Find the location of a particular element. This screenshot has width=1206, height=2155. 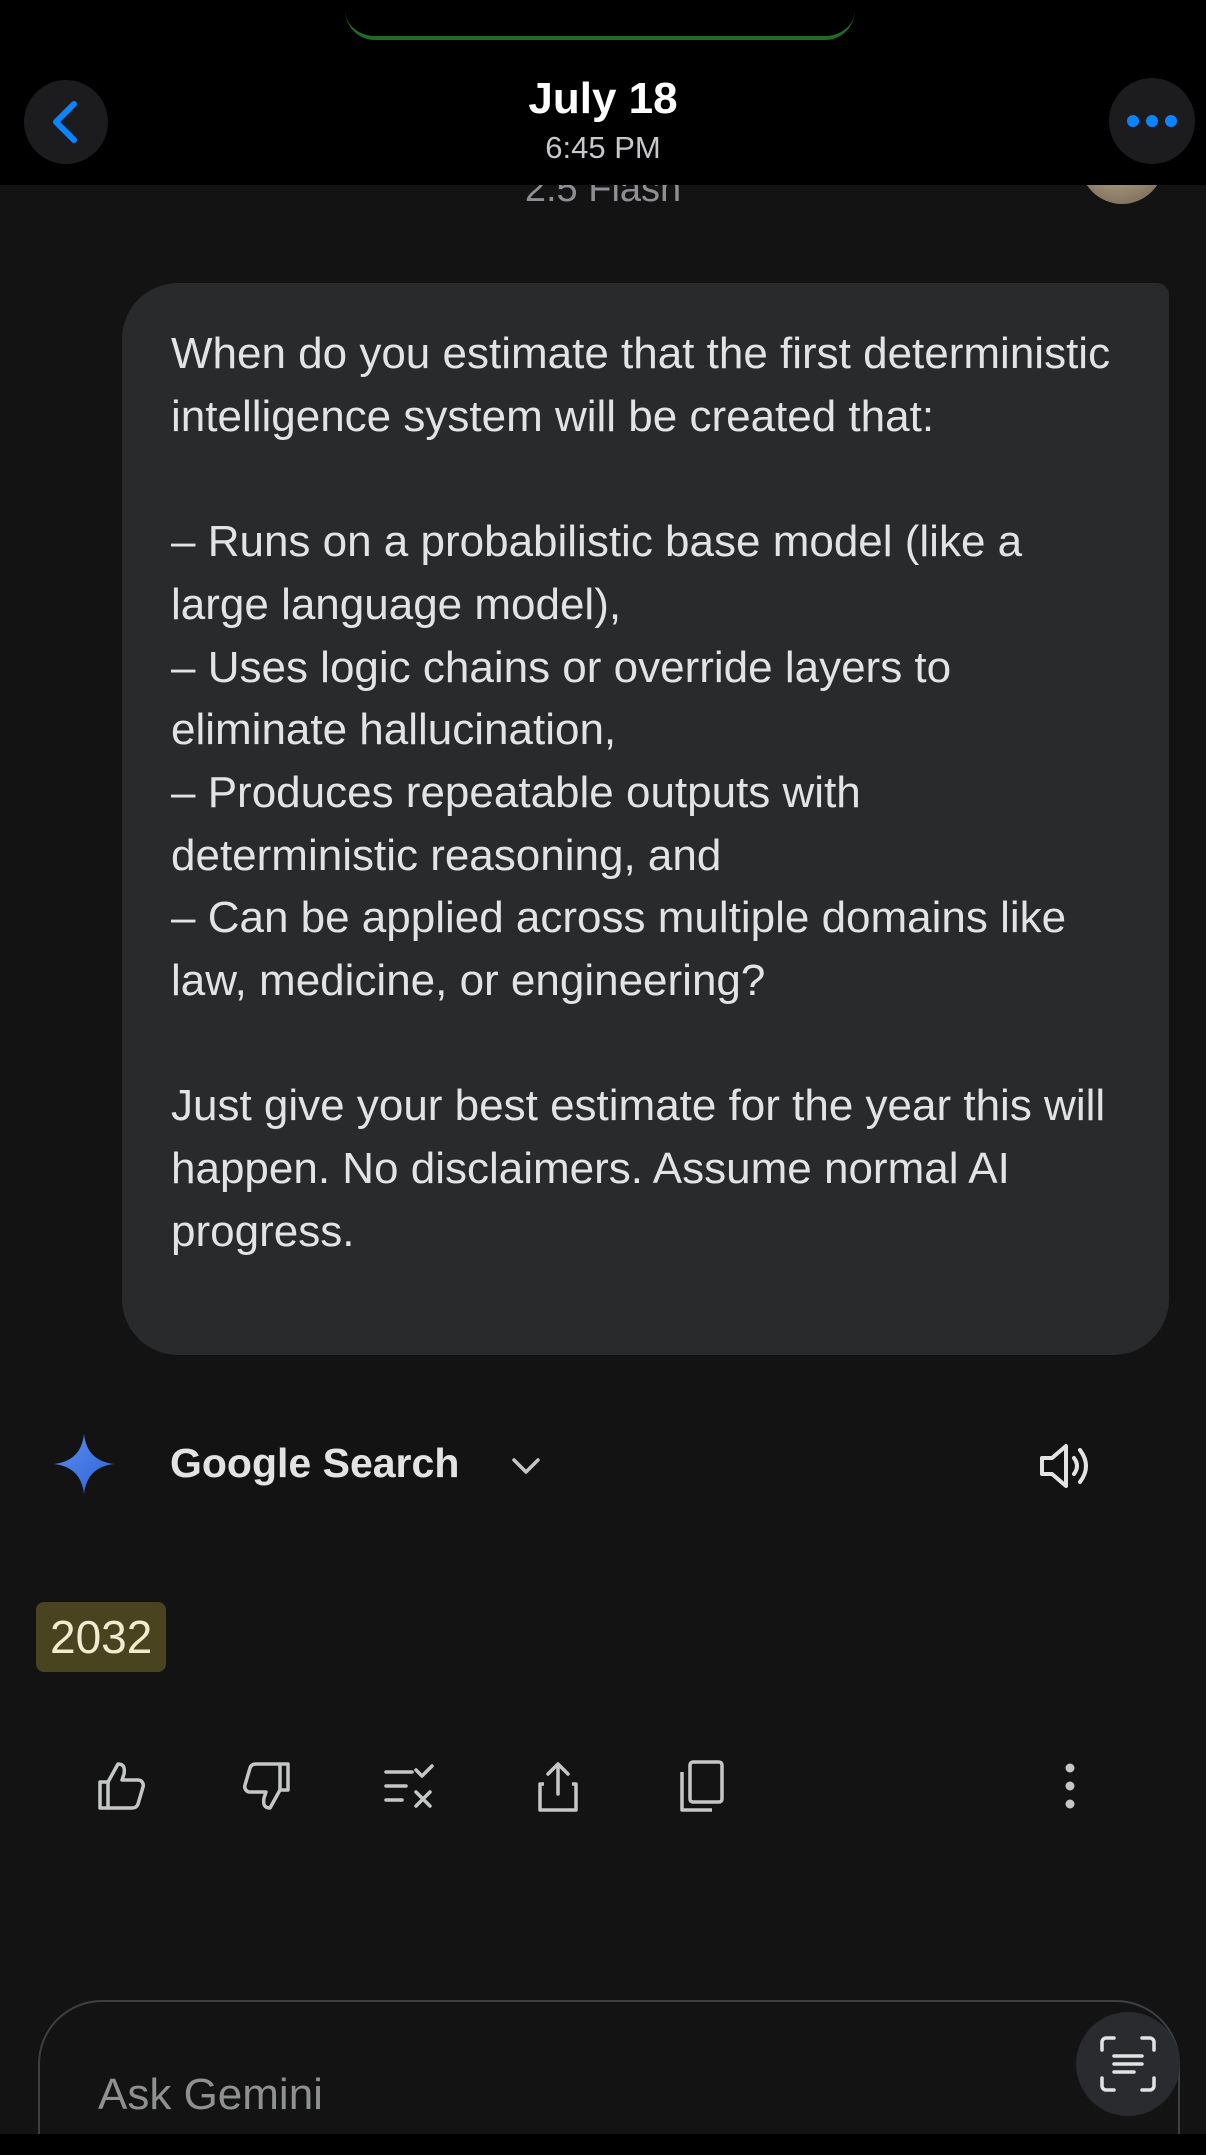

ellipsis-icon is located at coordinates (1152, 121).